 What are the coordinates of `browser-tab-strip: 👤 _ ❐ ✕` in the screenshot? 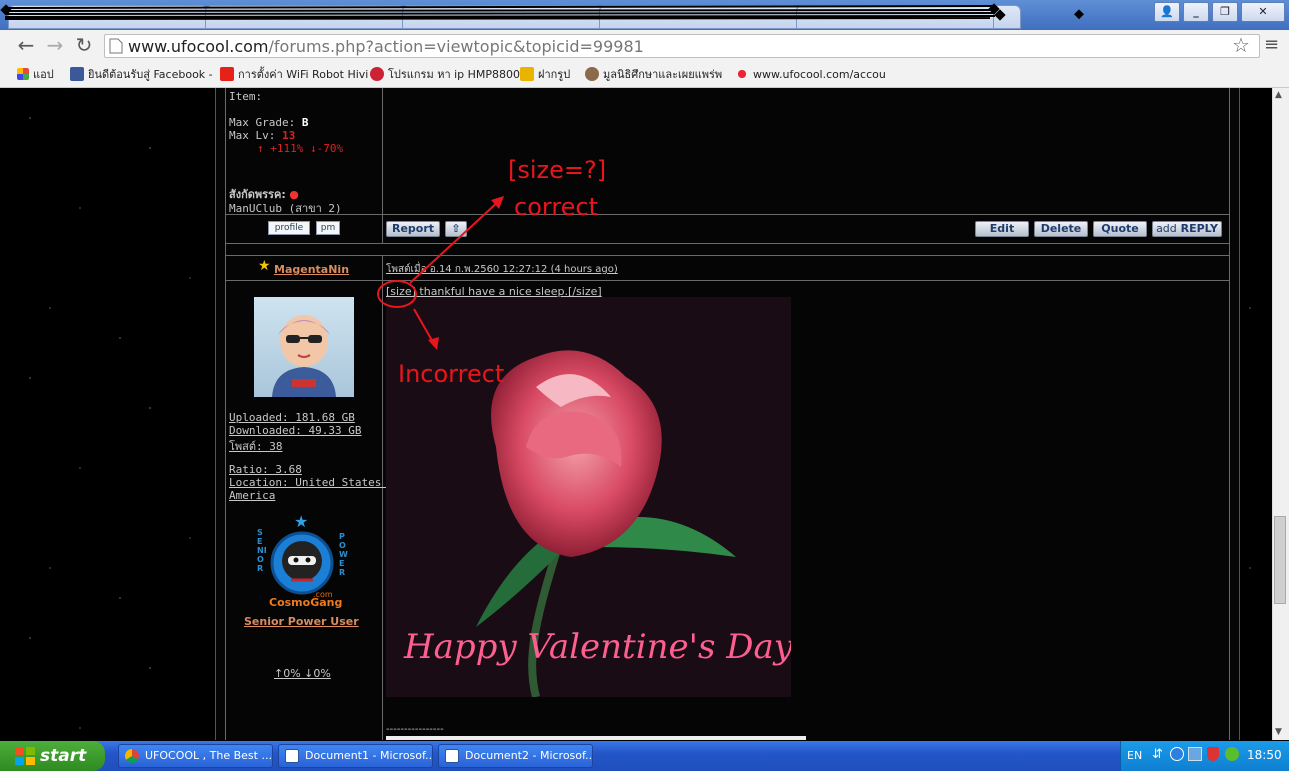 It's located at (644, 15).